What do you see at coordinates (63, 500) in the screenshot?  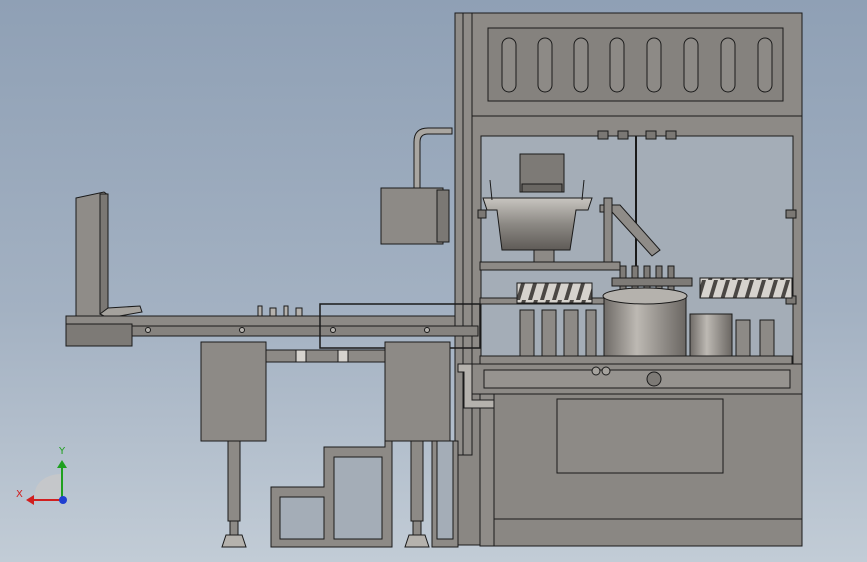 I see `z-axis-dot` at bounding box center [63, 500].